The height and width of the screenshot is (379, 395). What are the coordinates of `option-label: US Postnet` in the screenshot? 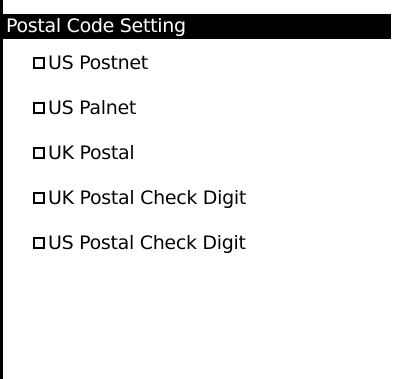 It's located at (98, 62).